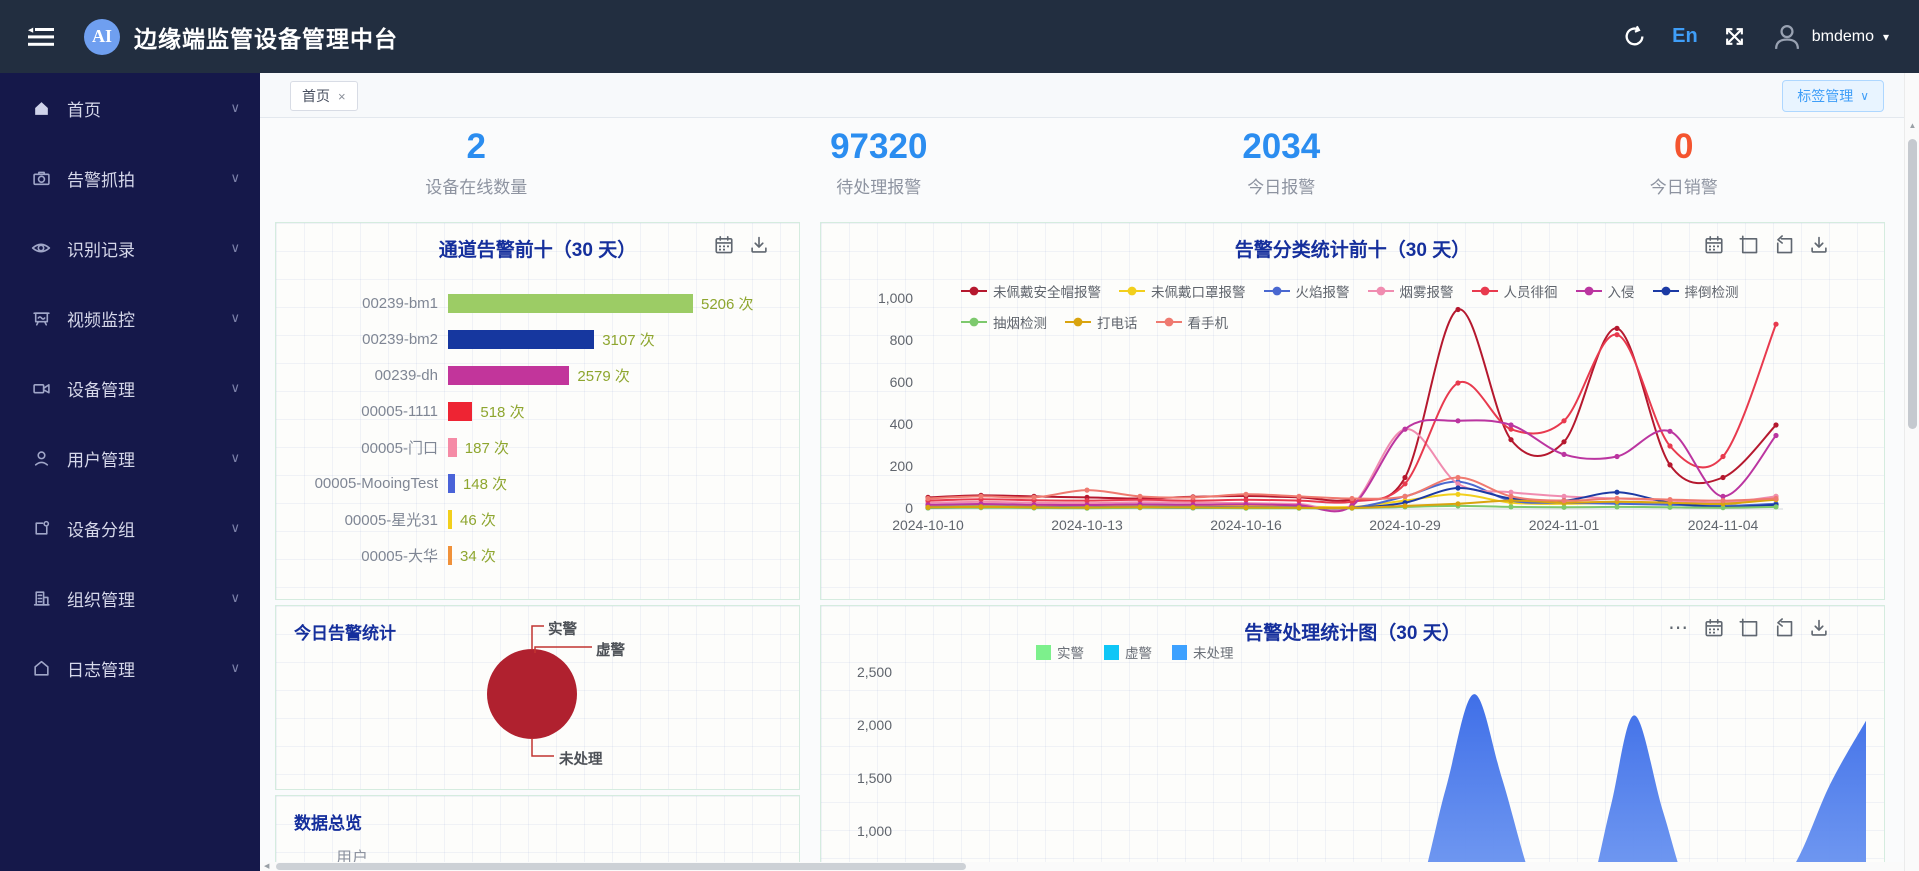 The width and height of the screenshot is (1919, 871). I want to click on stat-label: 待处理报警, so click(879, 187).